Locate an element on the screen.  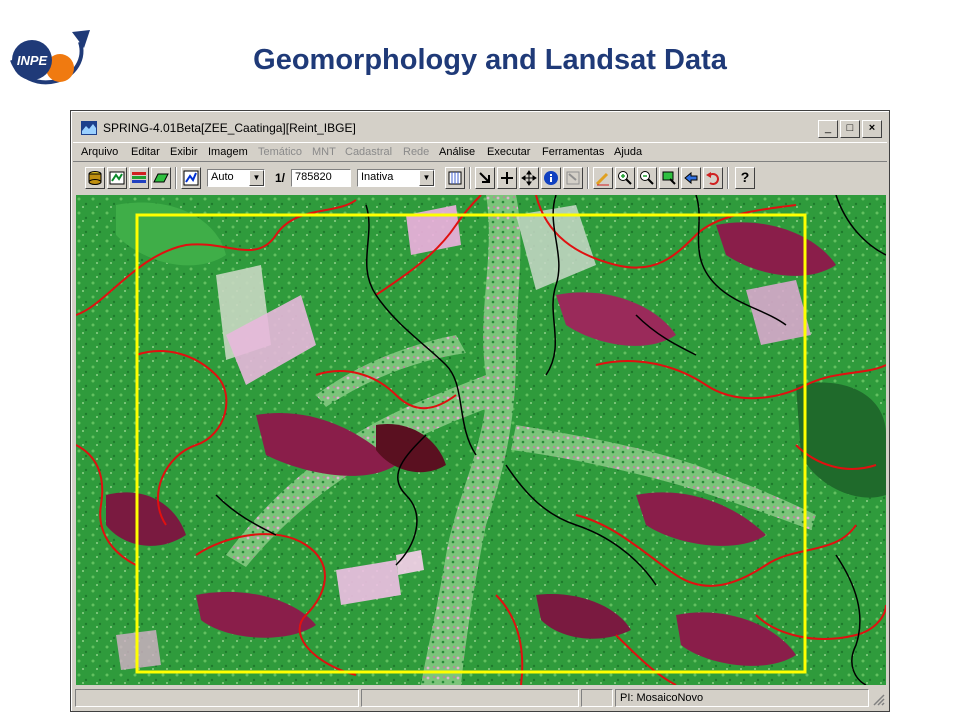
project-button is located at coordinates (117, 178).